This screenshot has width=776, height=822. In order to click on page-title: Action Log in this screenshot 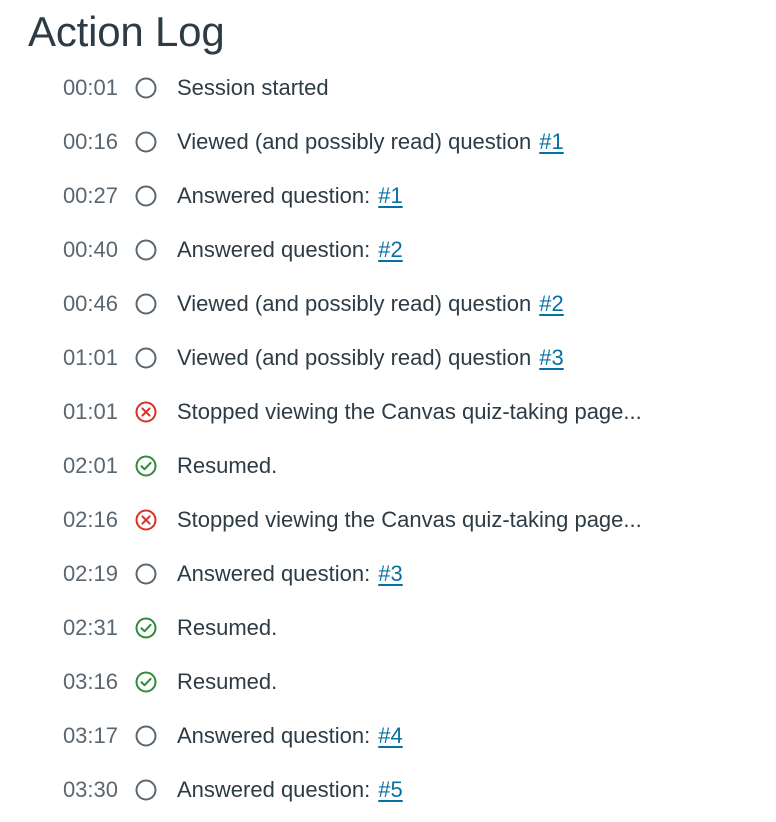, I will do `click(126, 31)`.